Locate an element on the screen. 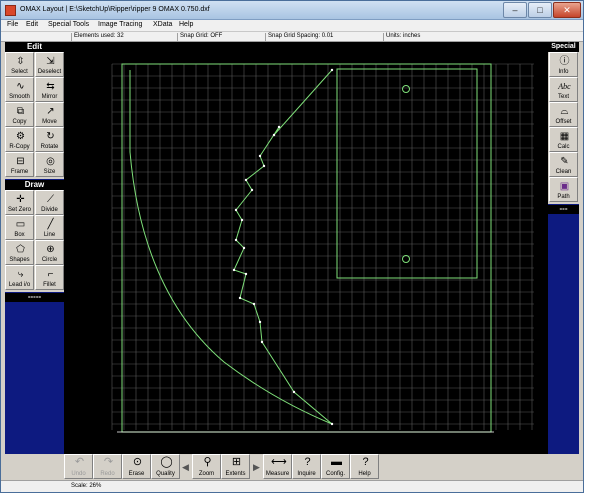 The width and height of the screenshot is (600, 493). set-zero-tool: ✛ Set Zero is located at coordinates (19, 202).